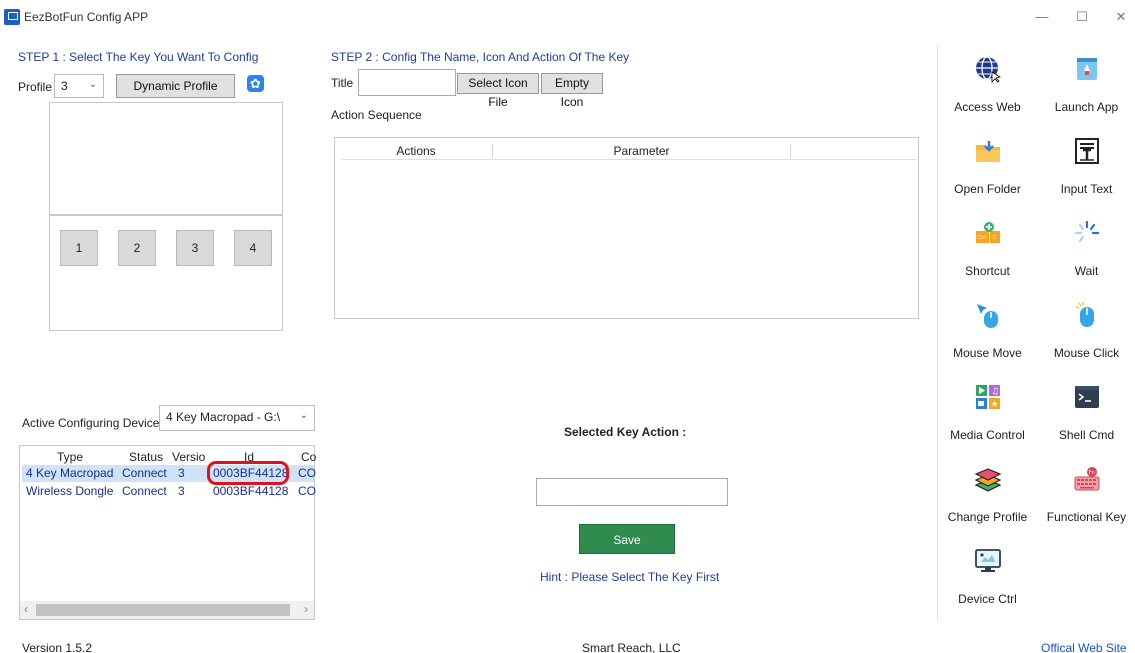 The image size is (1135, 653). I want to click on action-label: Mouse Move, so click(987, 353).